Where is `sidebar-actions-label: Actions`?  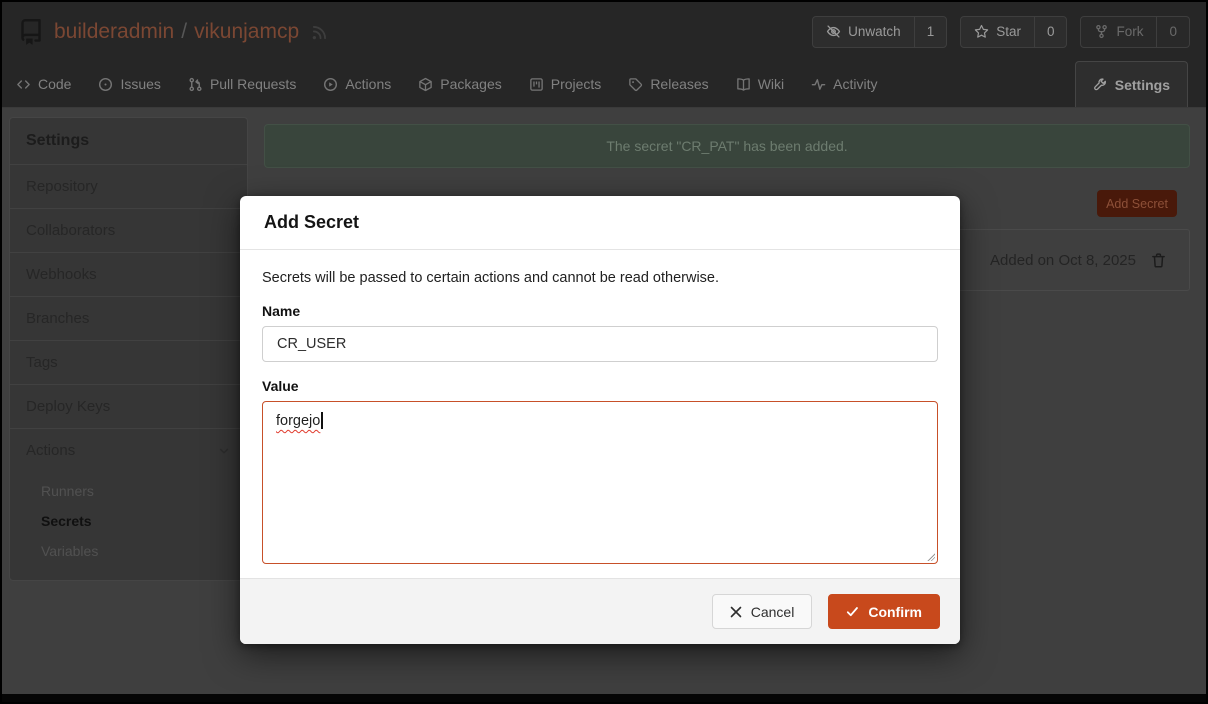 sidebar-actions-label: Actions is located at coordinates (51, 450).